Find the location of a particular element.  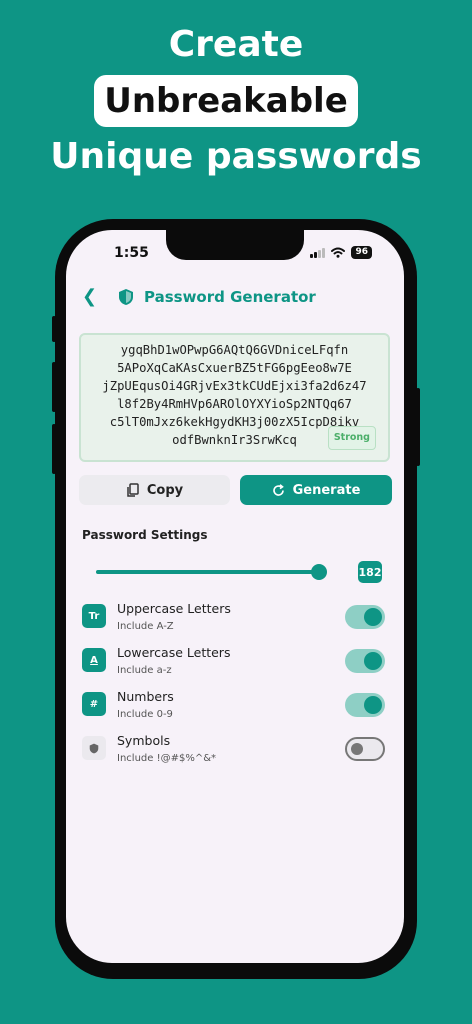

symbols-toggle is located at coordinates (365, 749).